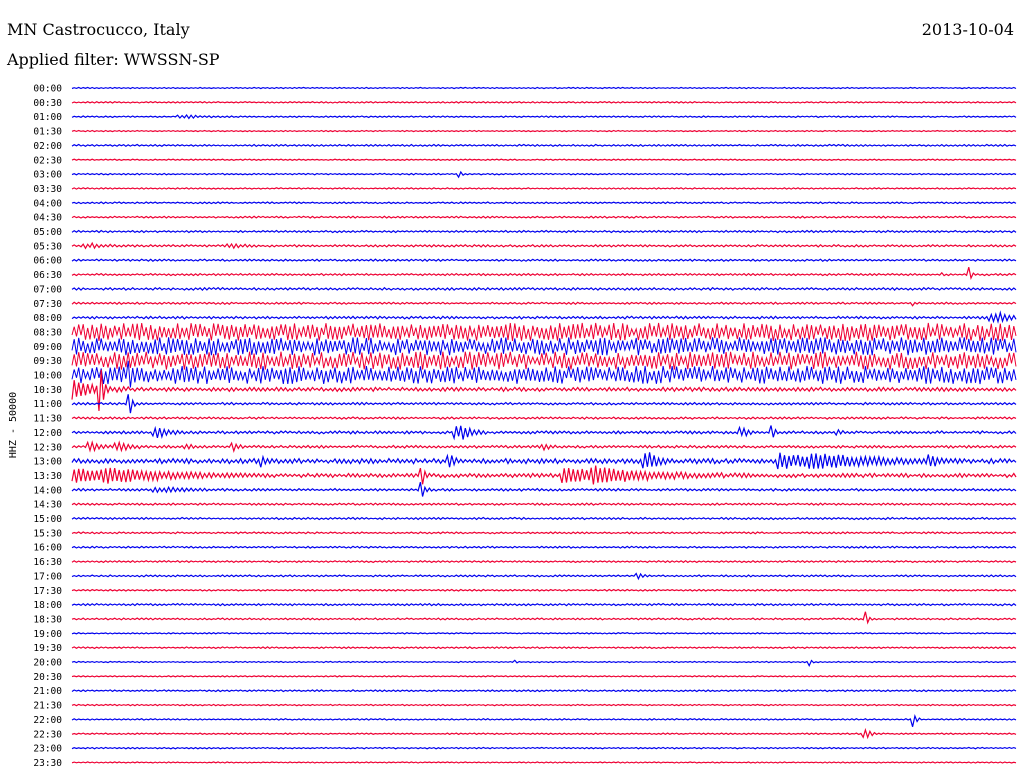 The width and height of the screenshot is (1024, 780). What do you see at coordinates (47, 548) in the screenshot?
I see `tick-label: 16:00` at bounding box center [47, 548].